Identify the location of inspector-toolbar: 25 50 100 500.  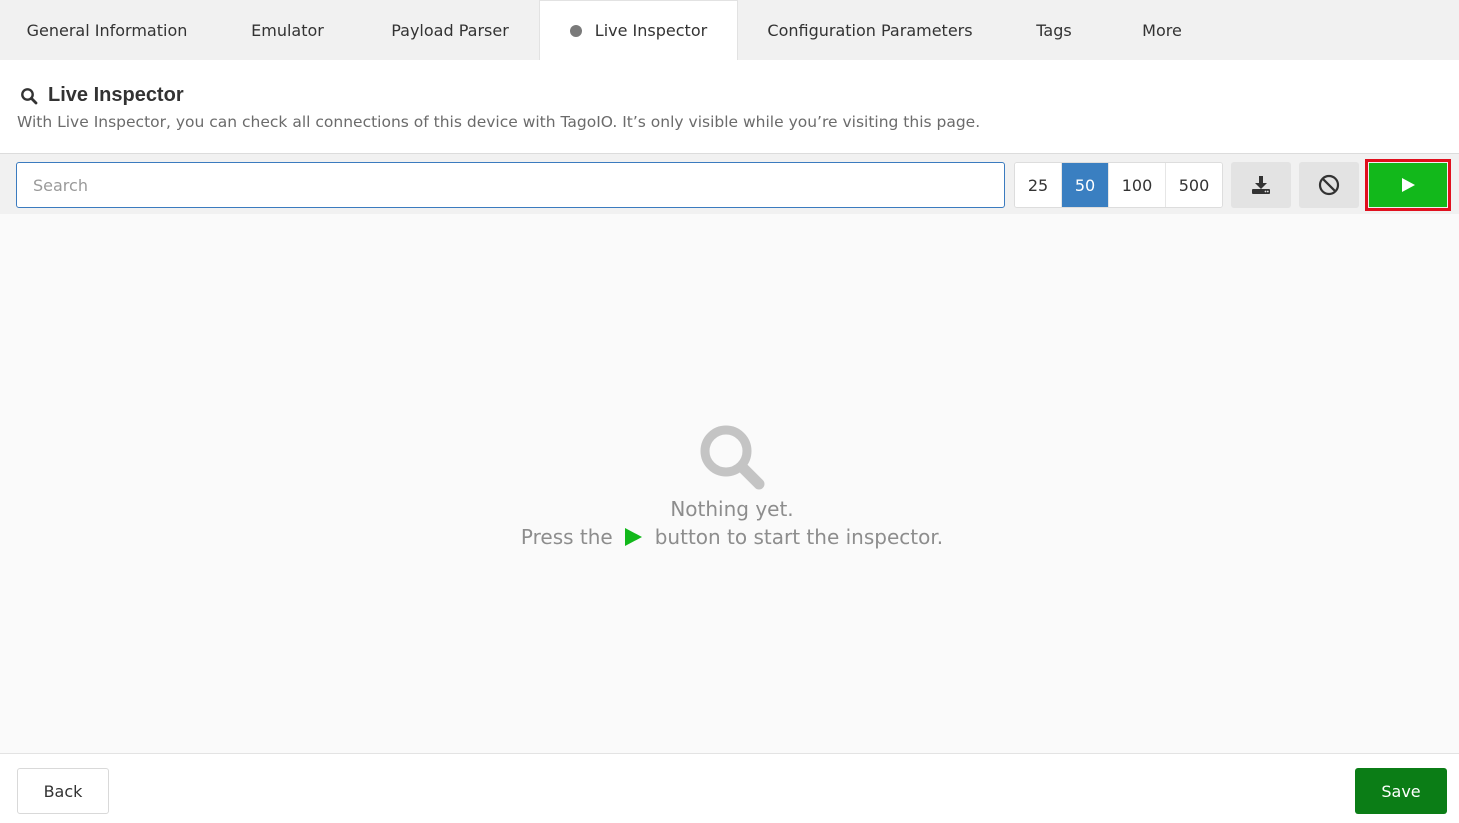
(729, 183).